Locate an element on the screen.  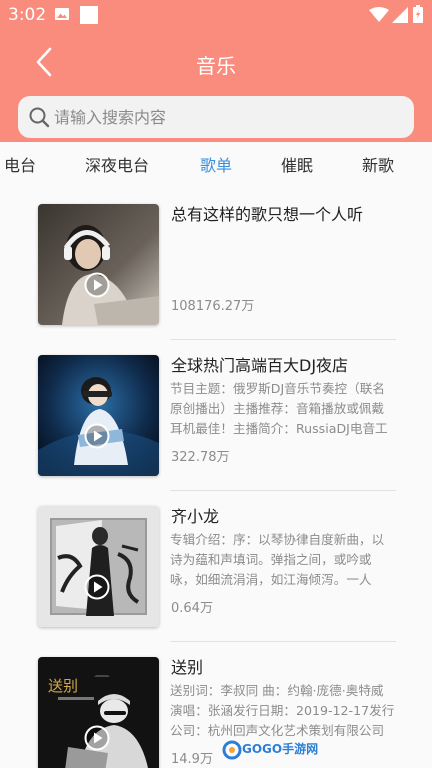
search-bar is located at coordinates (216, 117).